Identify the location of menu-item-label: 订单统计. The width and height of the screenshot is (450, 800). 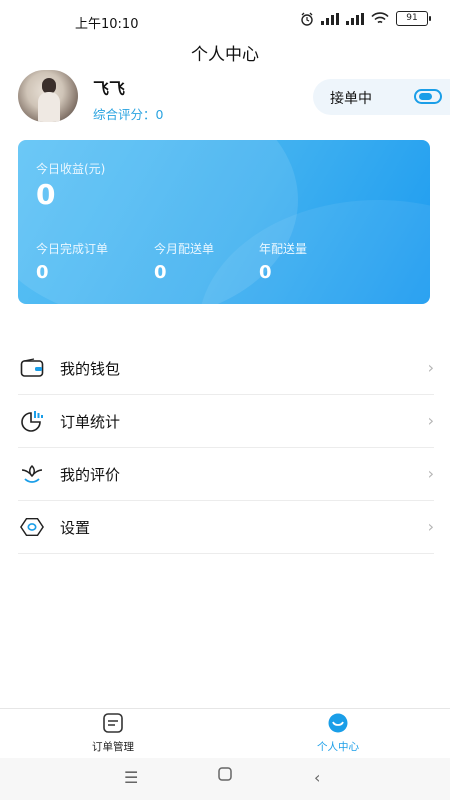
(90, 421).